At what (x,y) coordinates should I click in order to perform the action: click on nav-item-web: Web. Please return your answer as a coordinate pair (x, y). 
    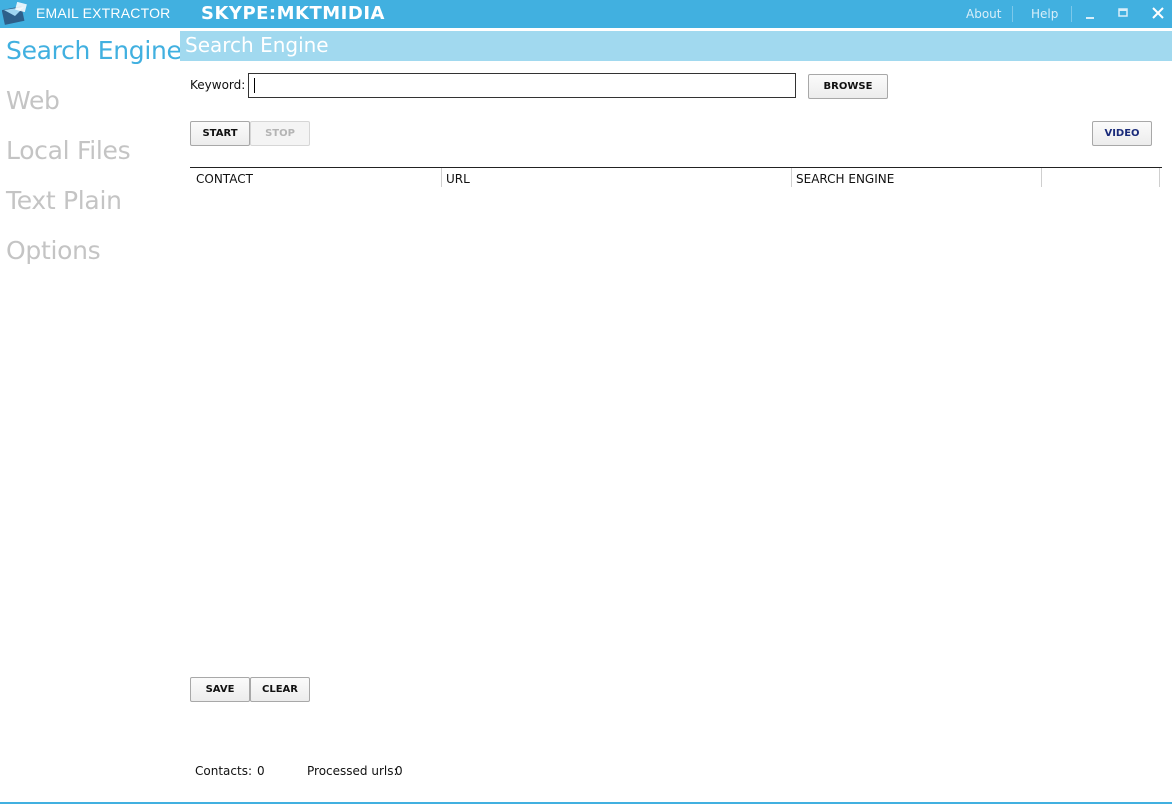
    Looking at the image, I should click on (33, 100).